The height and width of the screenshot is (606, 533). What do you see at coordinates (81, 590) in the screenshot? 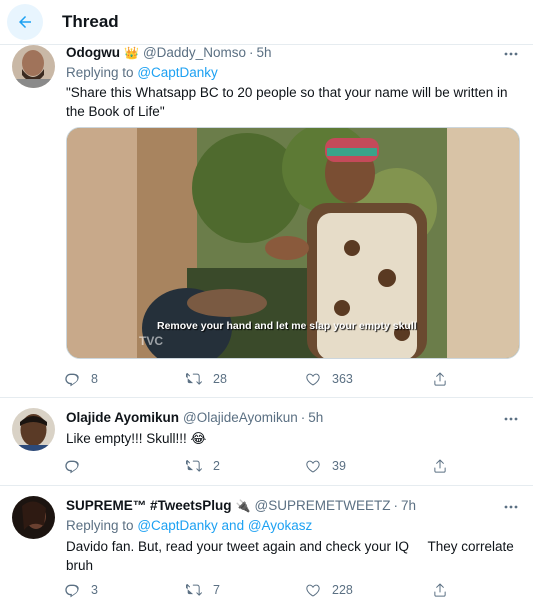
I see `reply-button: 3` at bounding box center [81, 590].